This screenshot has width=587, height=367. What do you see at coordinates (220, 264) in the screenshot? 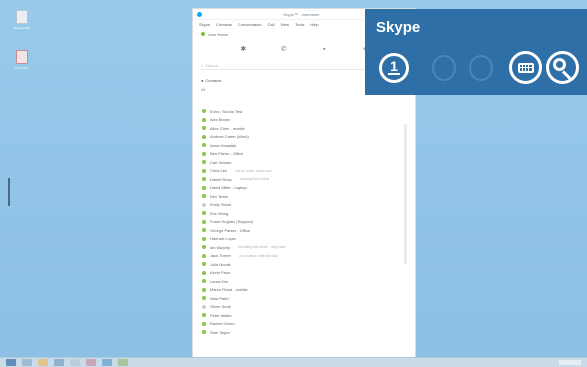
I see `contact-name: Julia Novak` at bounding box center [220, 264].